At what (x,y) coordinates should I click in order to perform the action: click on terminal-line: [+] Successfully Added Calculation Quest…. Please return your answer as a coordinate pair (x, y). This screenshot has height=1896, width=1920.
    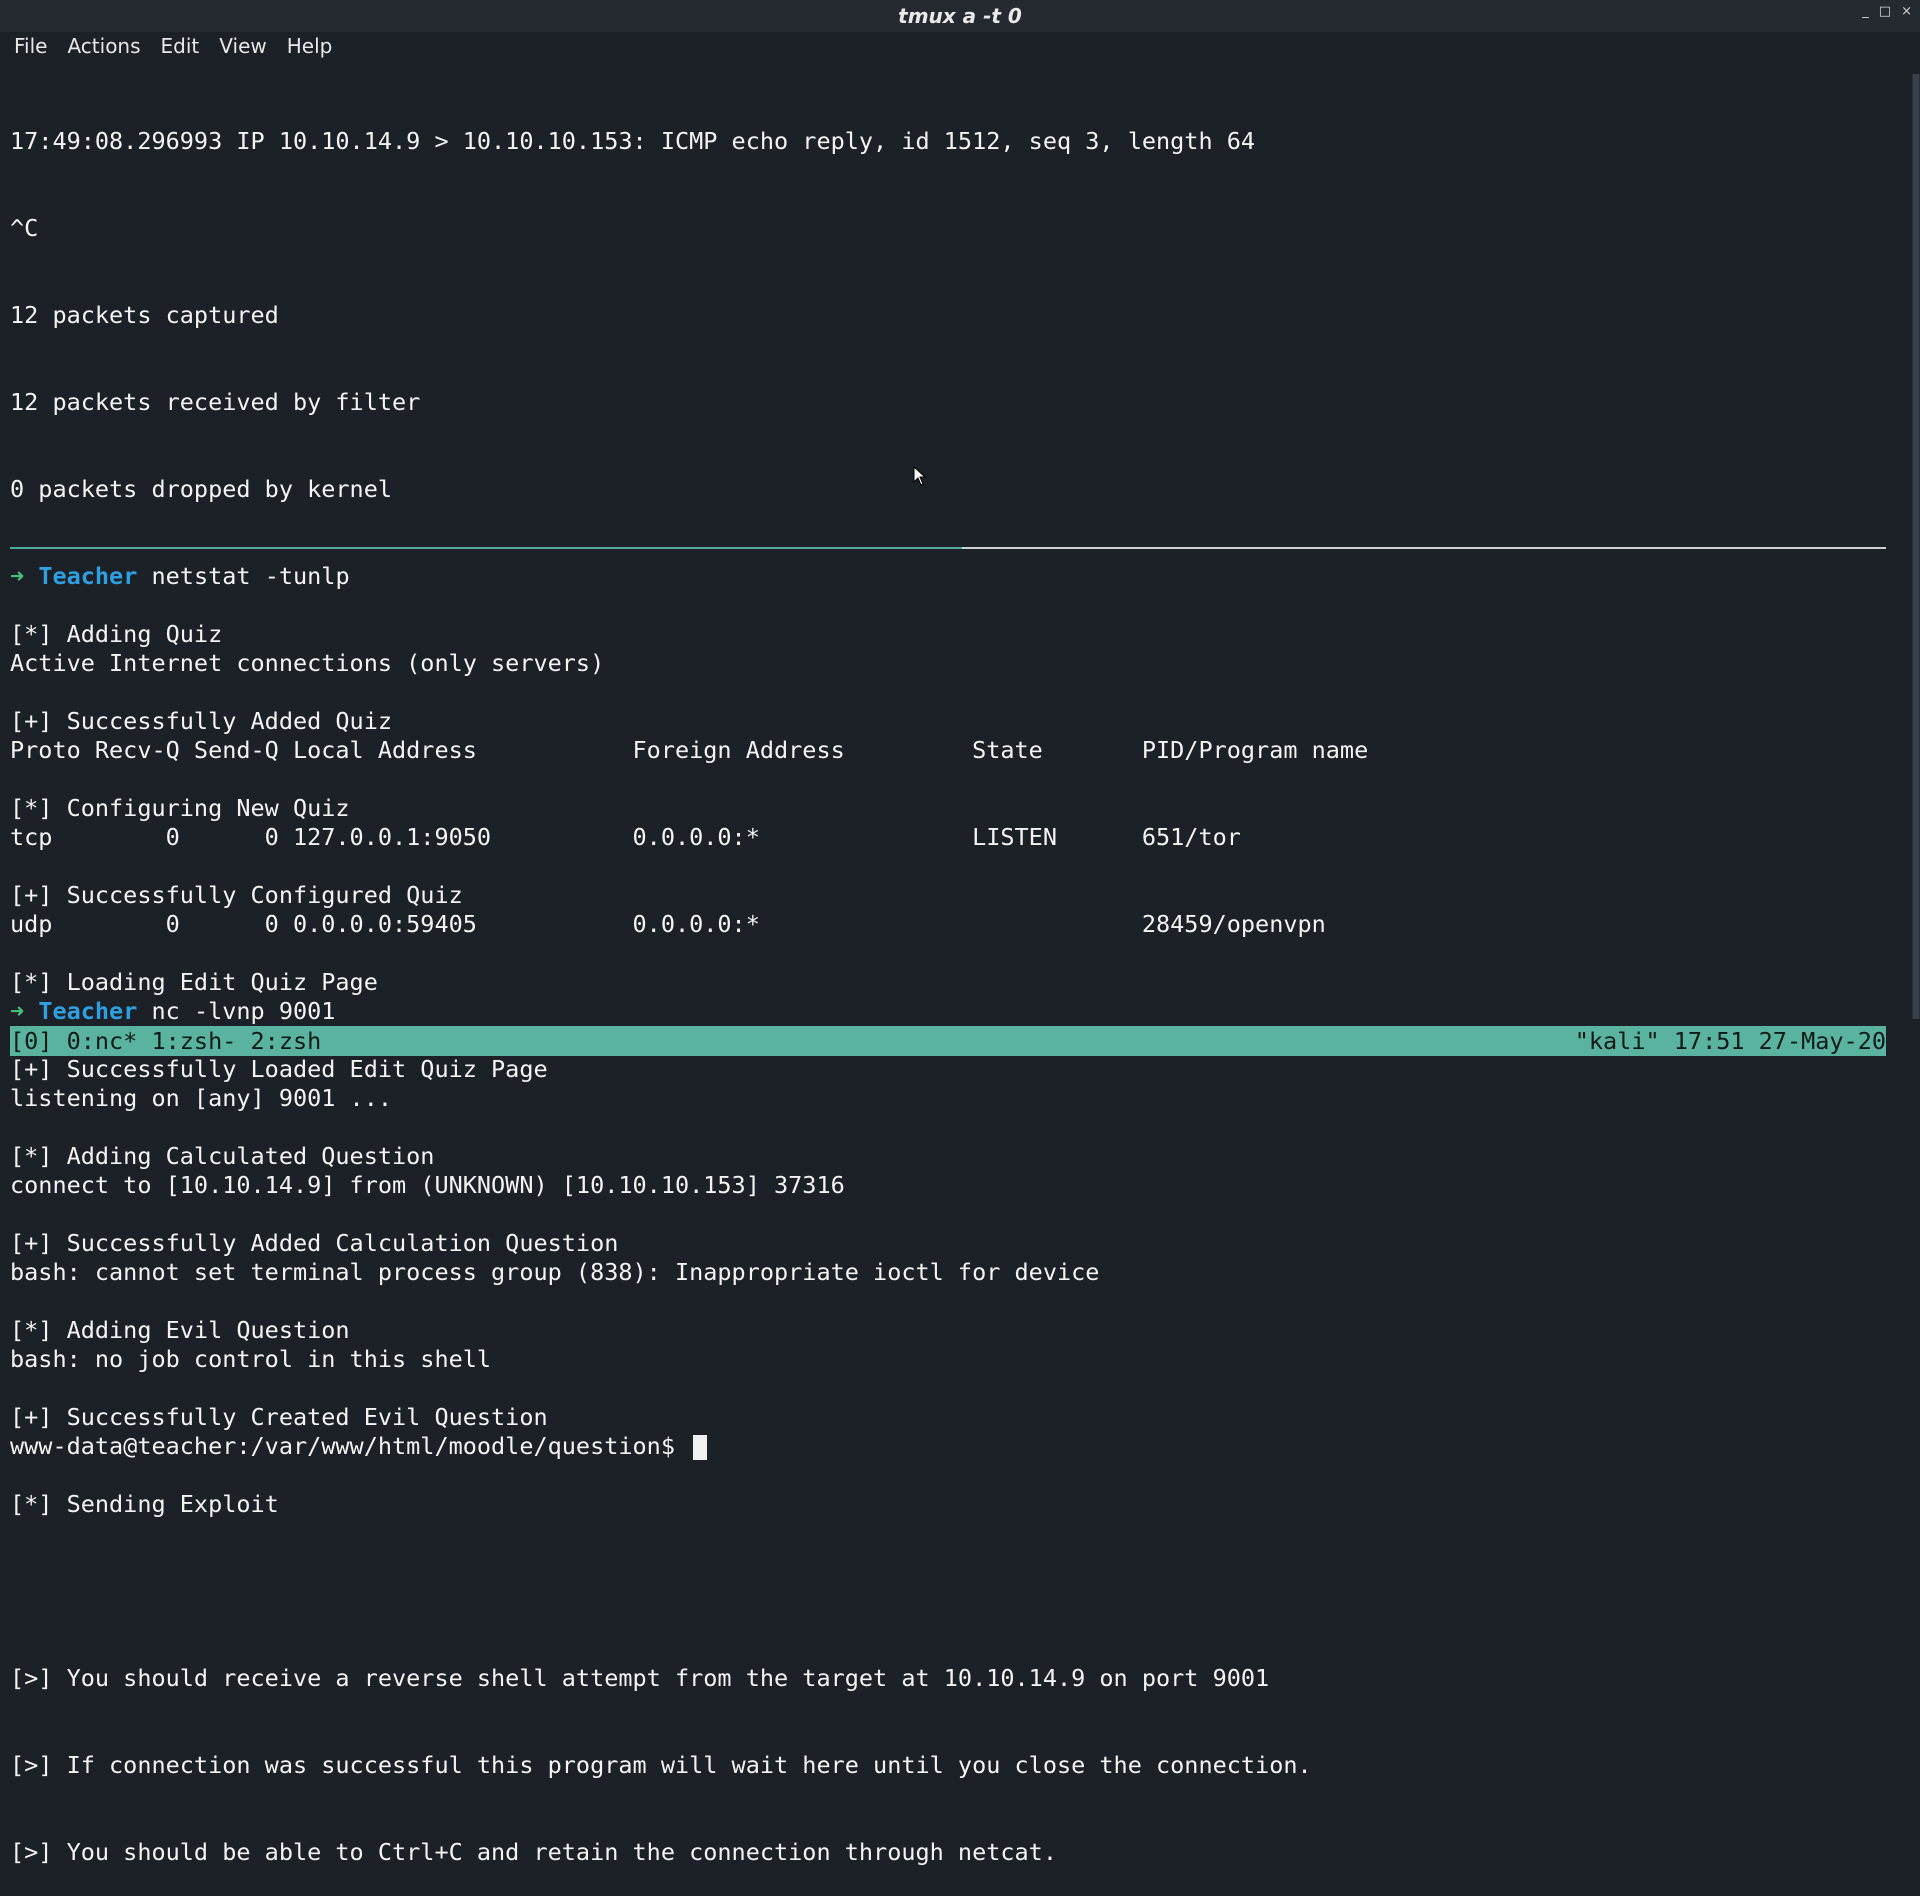
    Looking at the image, I should click on (314, 1243).